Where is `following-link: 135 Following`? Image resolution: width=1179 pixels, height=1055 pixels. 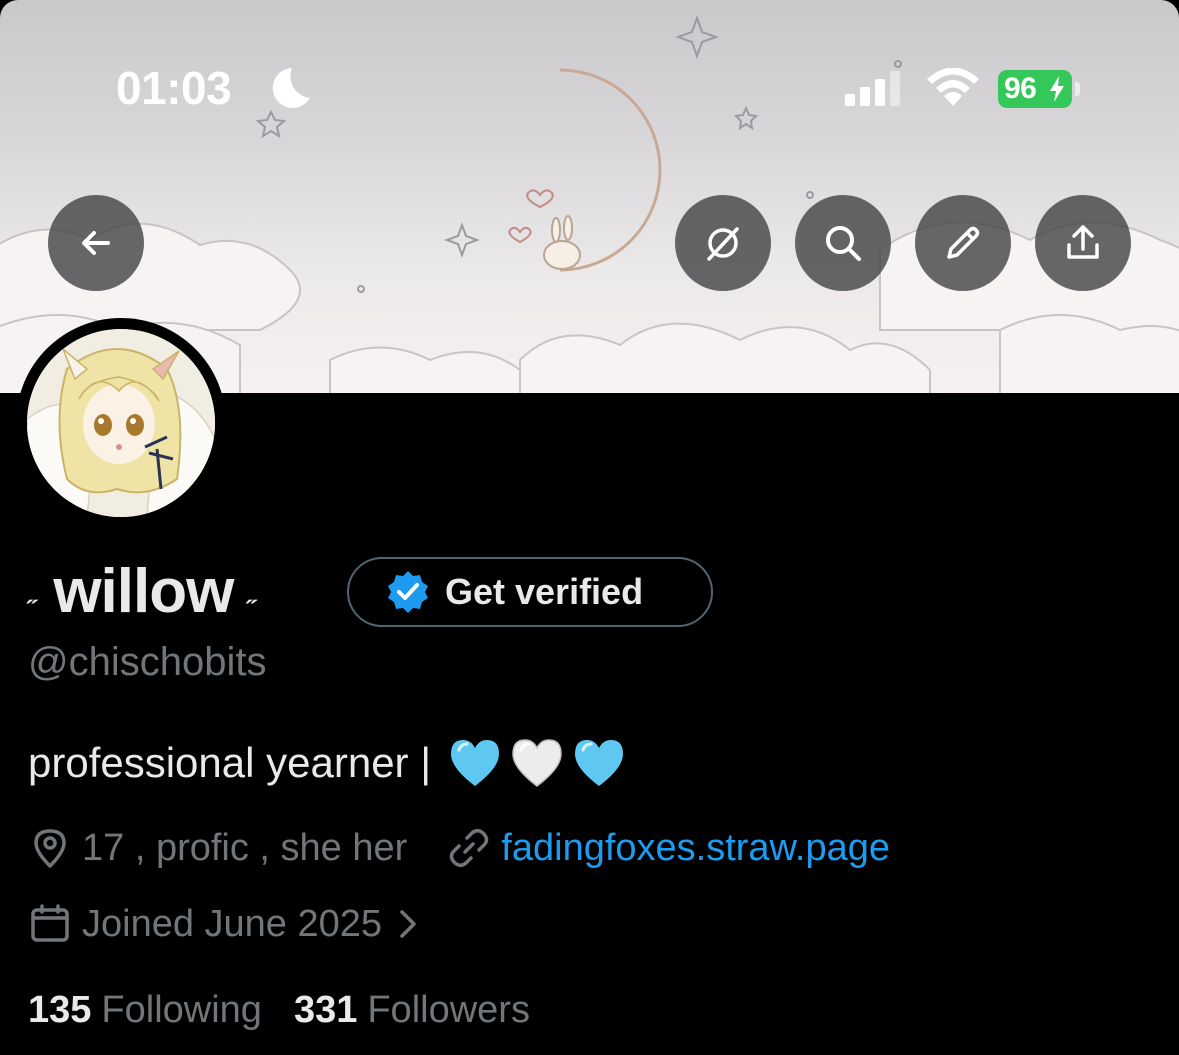 following-link: 135 Following is located at coordinates (161, 1010).